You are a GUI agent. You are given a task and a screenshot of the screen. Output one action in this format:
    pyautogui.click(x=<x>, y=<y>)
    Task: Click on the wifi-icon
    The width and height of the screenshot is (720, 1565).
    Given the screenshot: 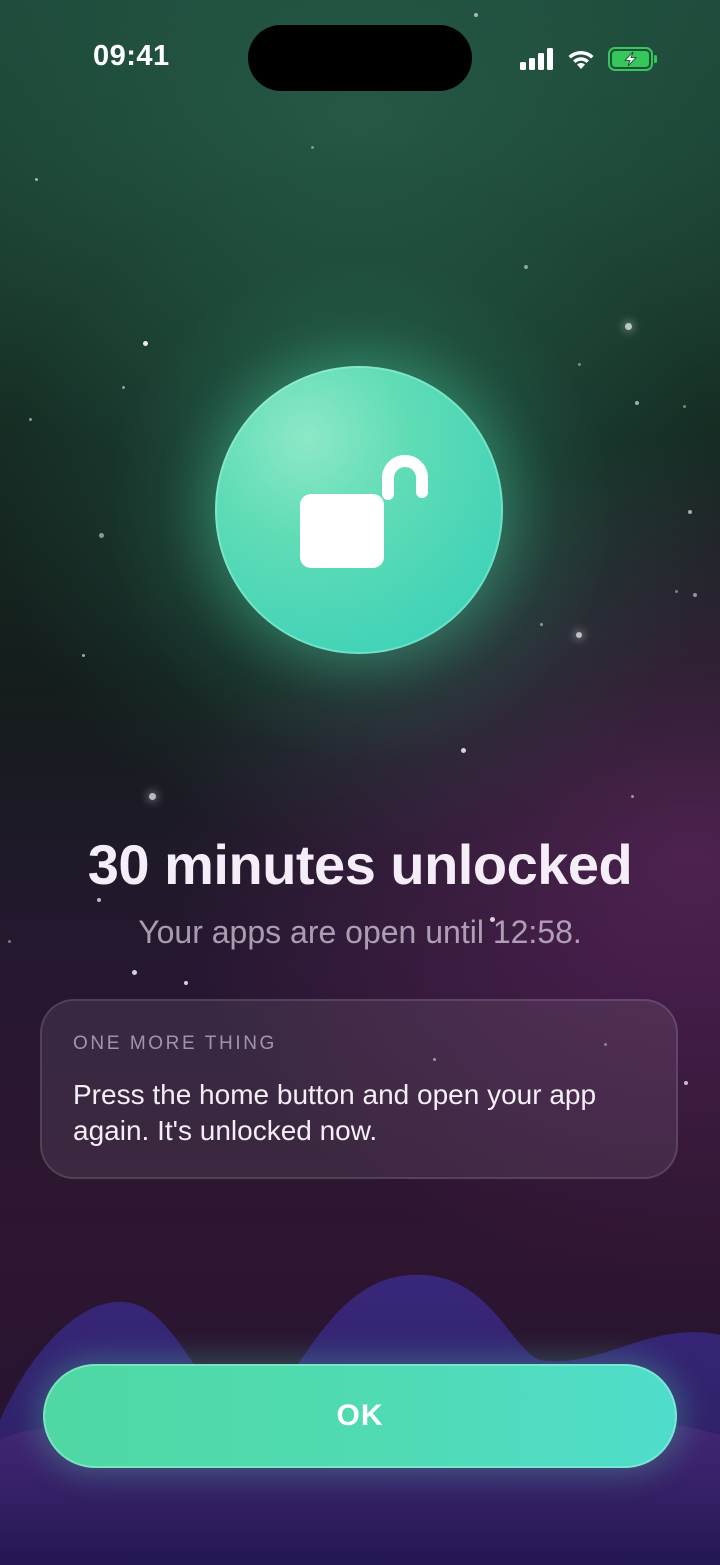 What is the action you would take?
    pyautogui.click(x=581, y=59)
    